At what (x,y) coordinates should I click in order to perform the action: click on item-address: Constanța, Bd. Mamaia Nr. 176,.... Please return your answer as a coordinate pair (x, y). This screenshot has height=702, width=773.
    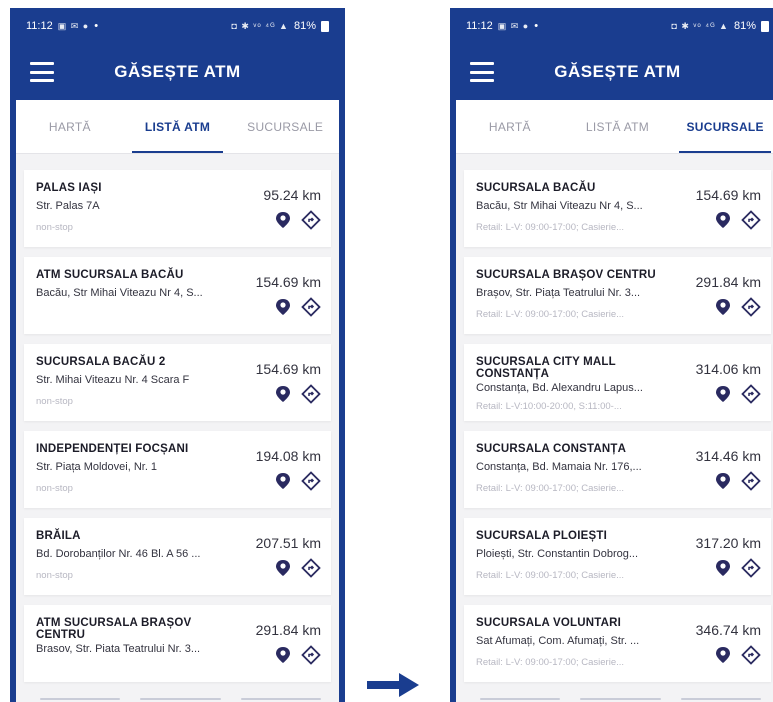
    Looking at the image, I should click on (559, 467).